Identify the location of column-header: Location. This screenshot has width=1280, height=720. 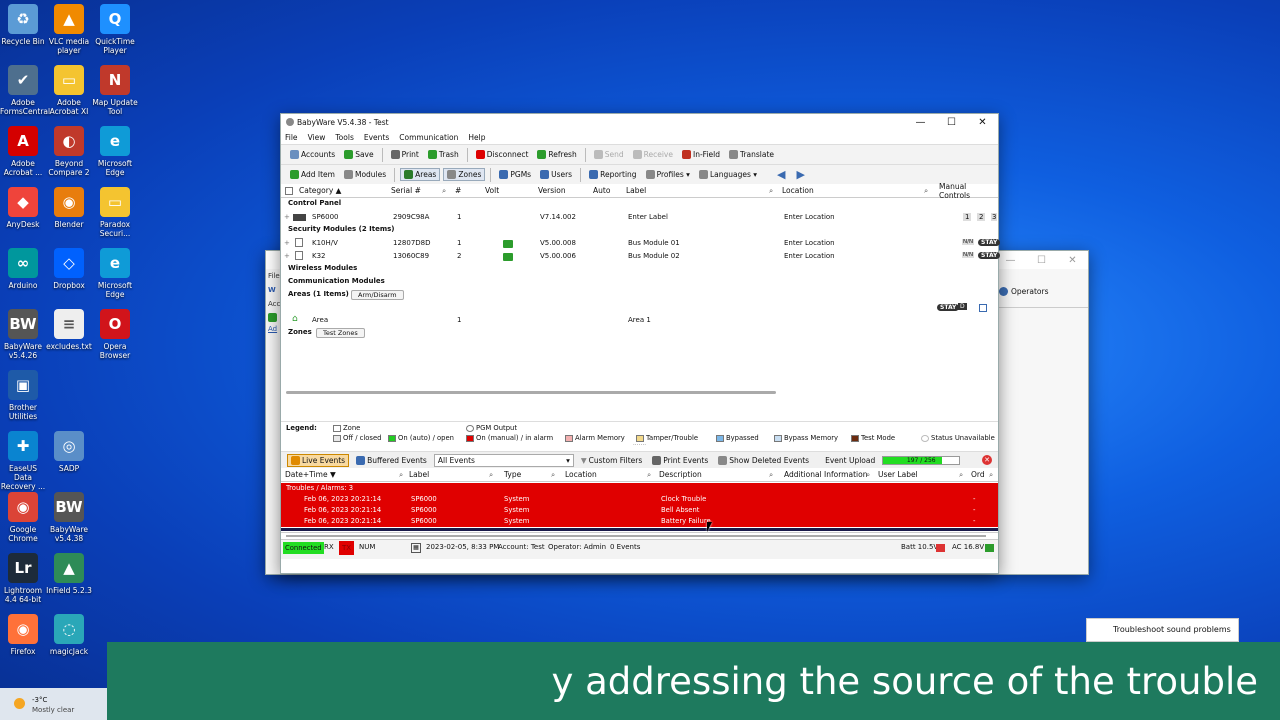
(798, 190).